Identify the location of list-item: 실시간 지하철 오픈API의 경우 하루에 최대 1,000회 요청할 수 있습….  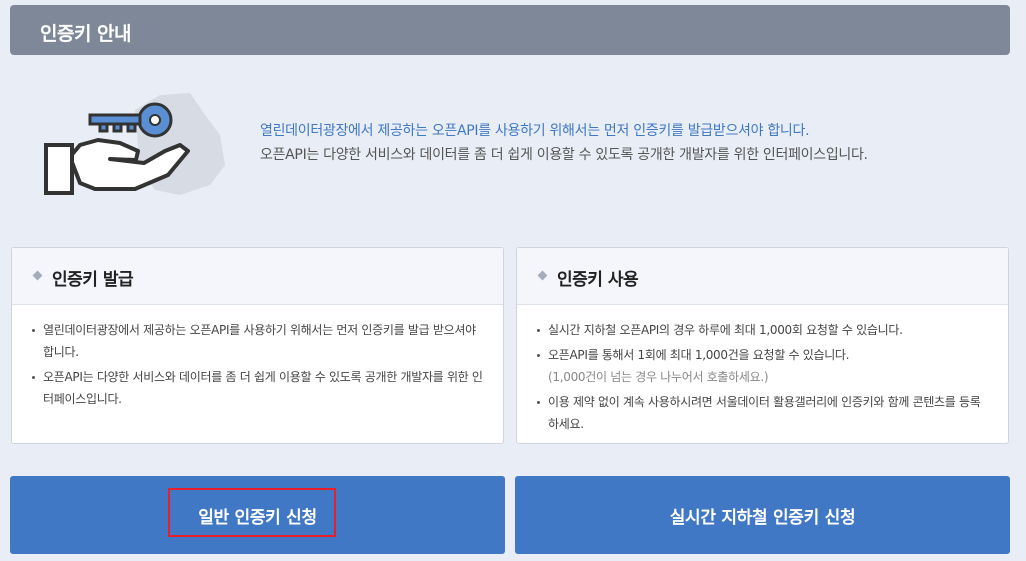
(762, 330).